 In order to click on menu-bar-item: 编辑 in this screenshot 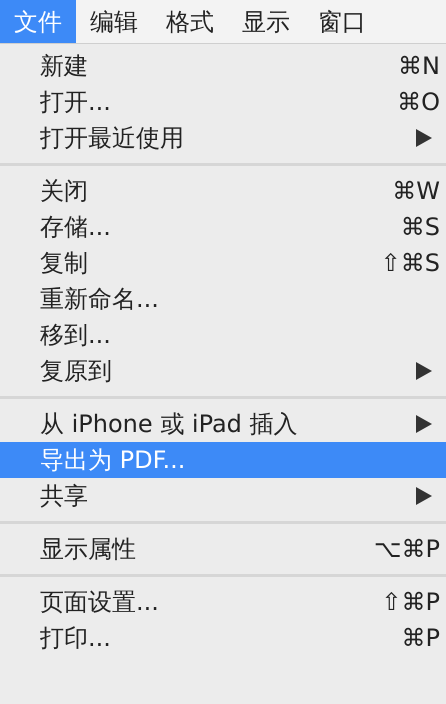, I will do `click(114, 21)`.